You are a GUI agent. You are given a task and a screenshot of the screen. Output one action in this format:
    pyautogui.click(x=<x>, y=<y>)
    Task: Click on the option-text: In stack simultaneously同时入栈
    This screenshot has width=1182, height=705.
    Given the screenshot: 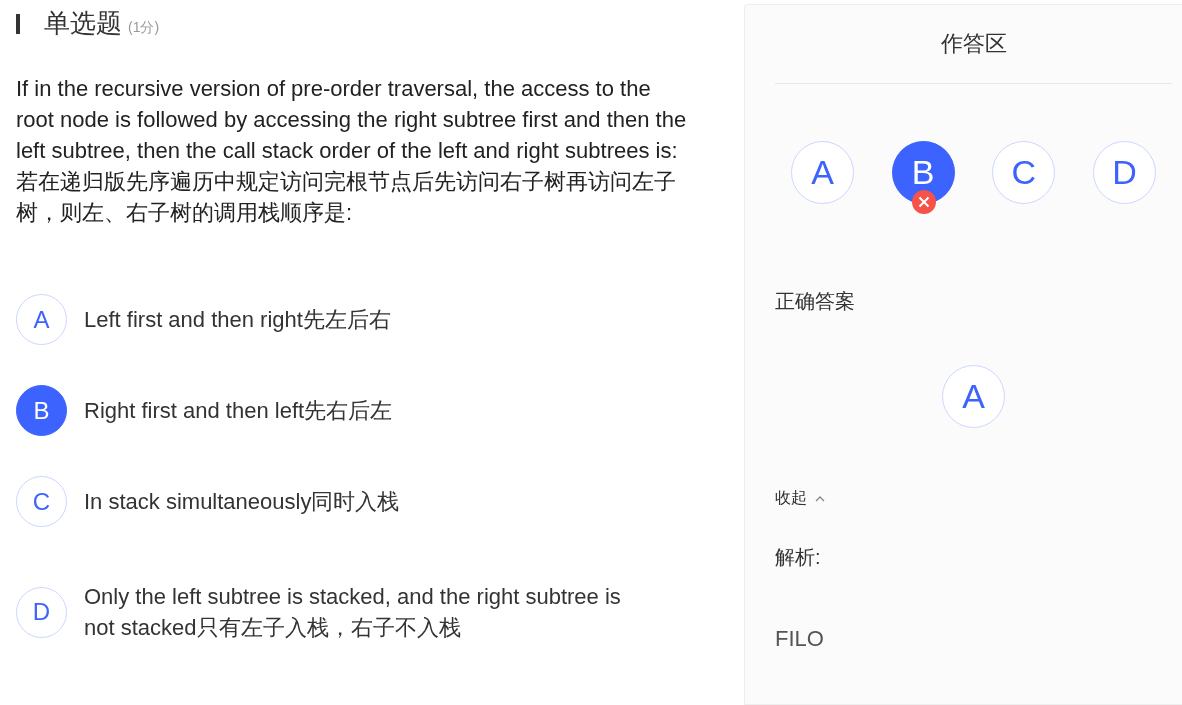 What is the action you would take?
    pyautogui.click(x=242, y=502)
    